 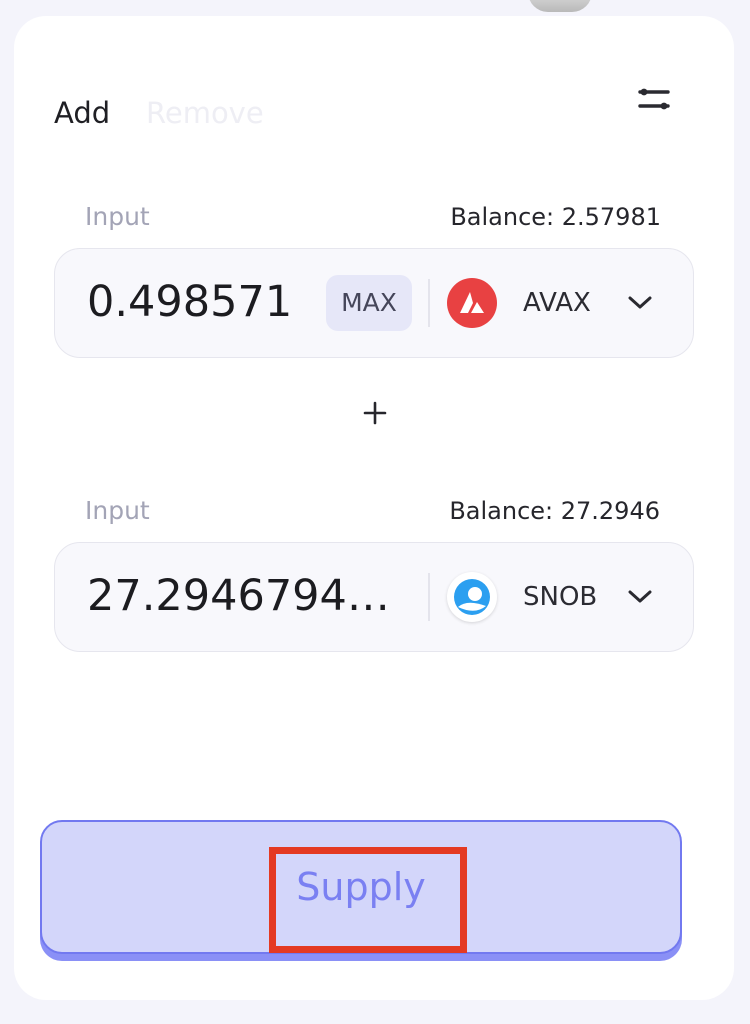 What do you see at coordinates (189, 302) in the screenshot?
I see `first-amount-input: 0.498571` at bounding box center [189, 302].